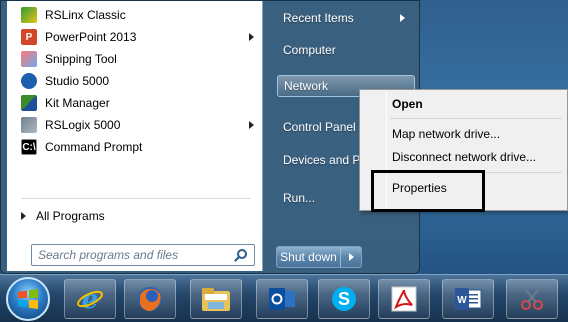 Image resolution: width=568 pixels, height=322 pixels. I want to click on taskbar-internet-explorer: e, so click(90, 299).